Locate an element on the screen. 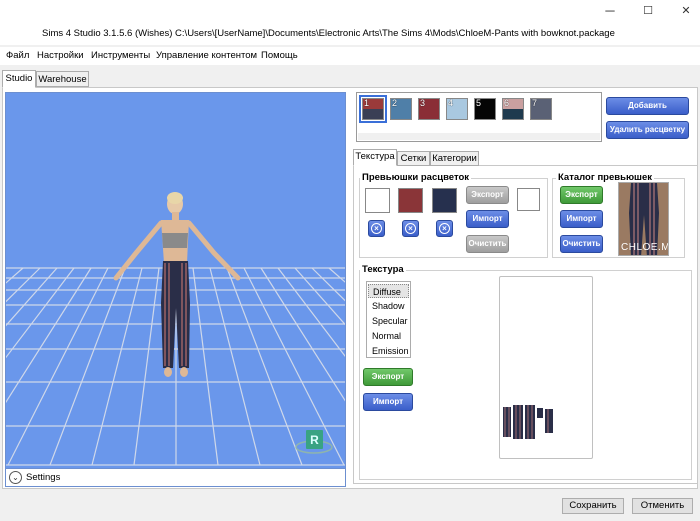 This screenshot has height=521, width=700. catalog-thumbnail: CHLOE.M is located at coordinates (643, 219).